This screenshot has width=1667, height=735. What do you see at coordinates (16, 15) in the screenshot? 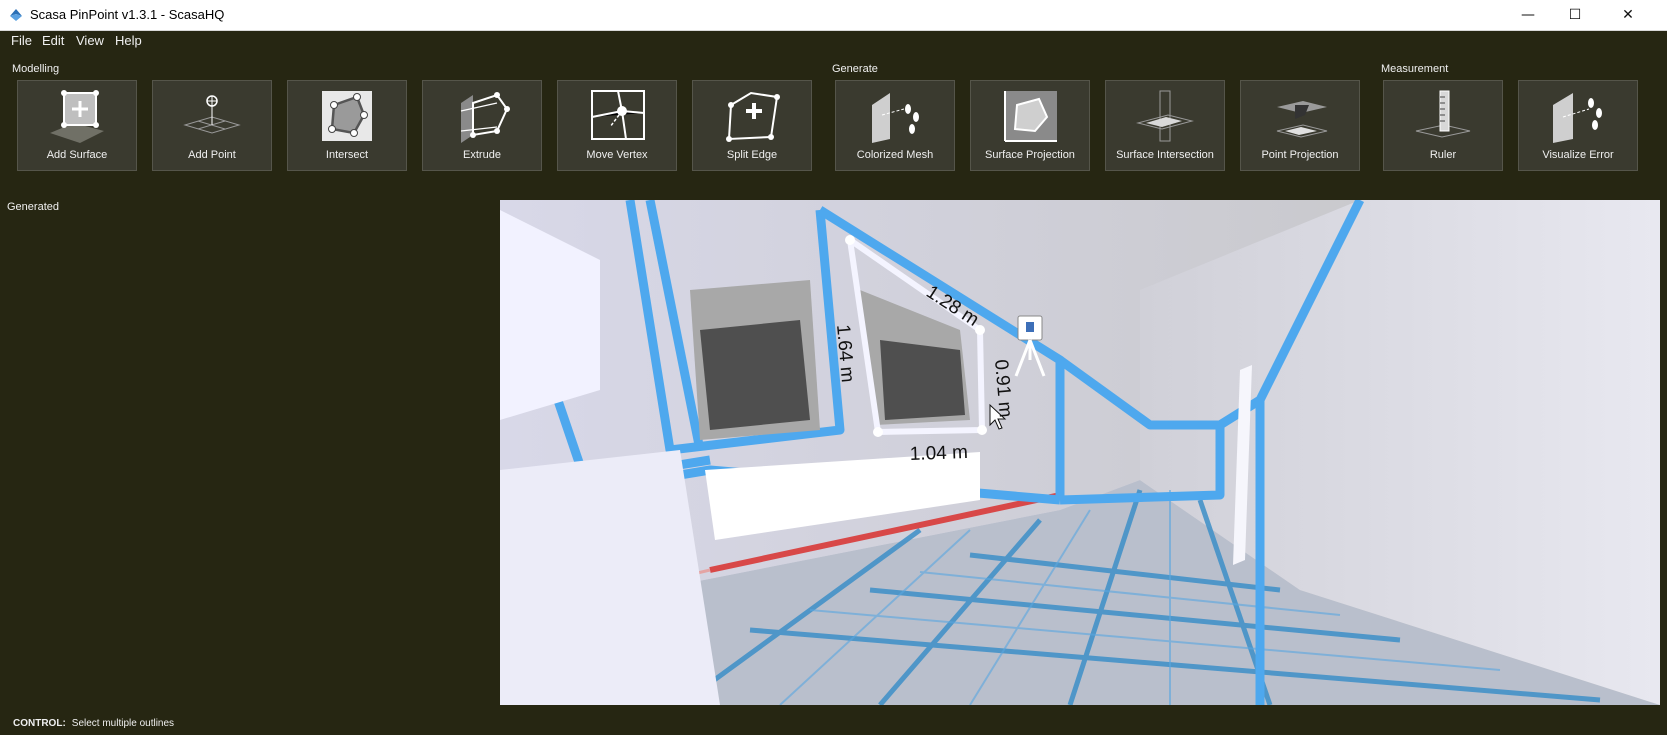
I see `app-icon` at bounding box center [16, 15].